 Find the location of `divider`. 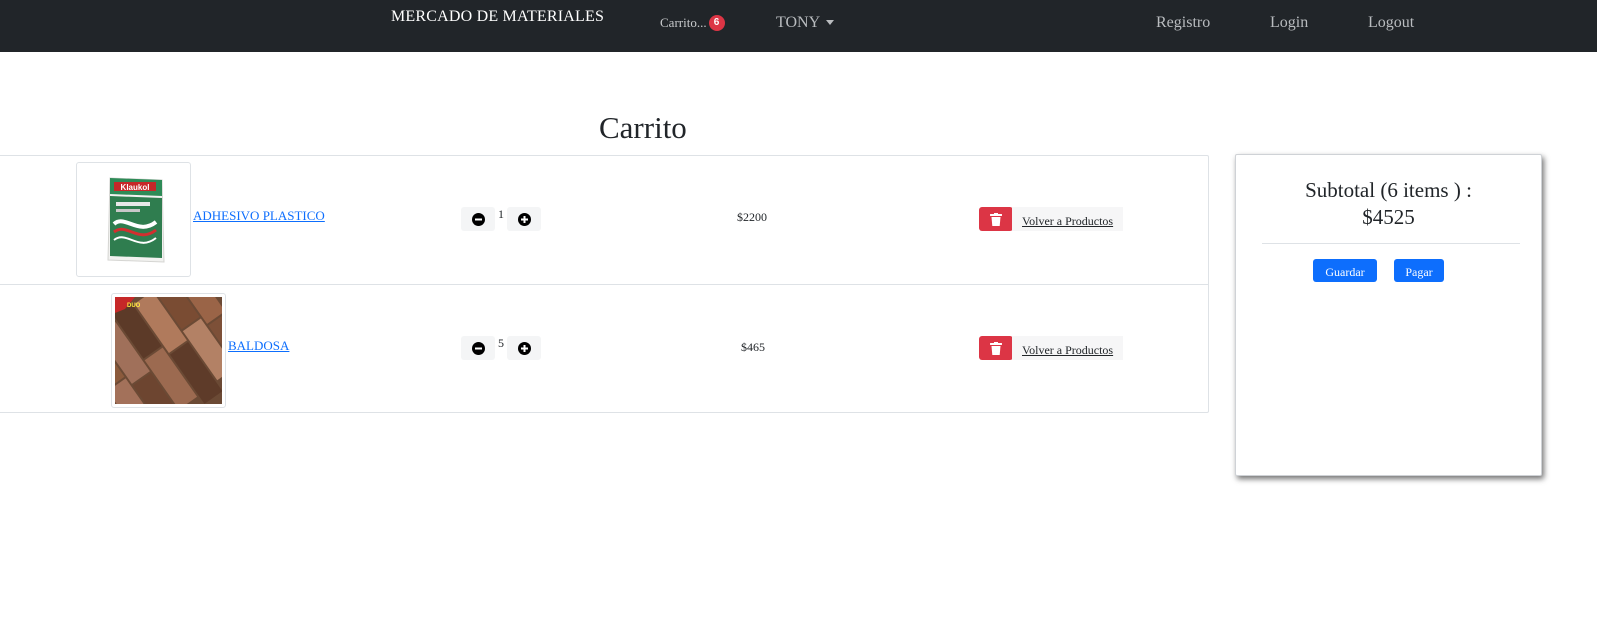

divider is located at coordinates (1391, 243).